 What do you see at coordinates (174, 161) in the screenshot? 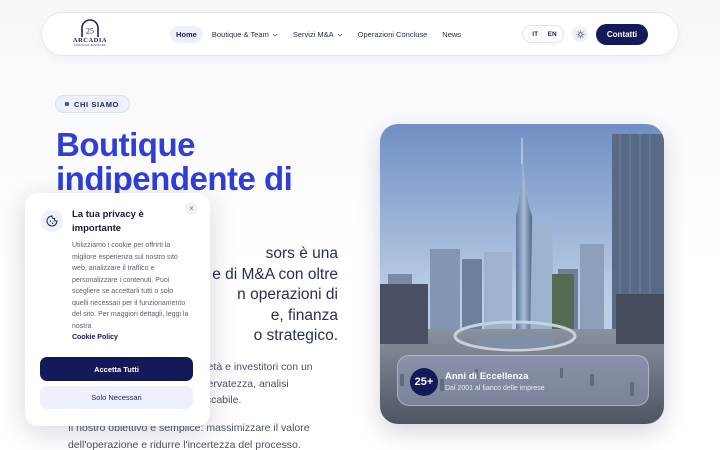
I see `hero-title: Boutique indipendente di` at bounding box center [174, 161].